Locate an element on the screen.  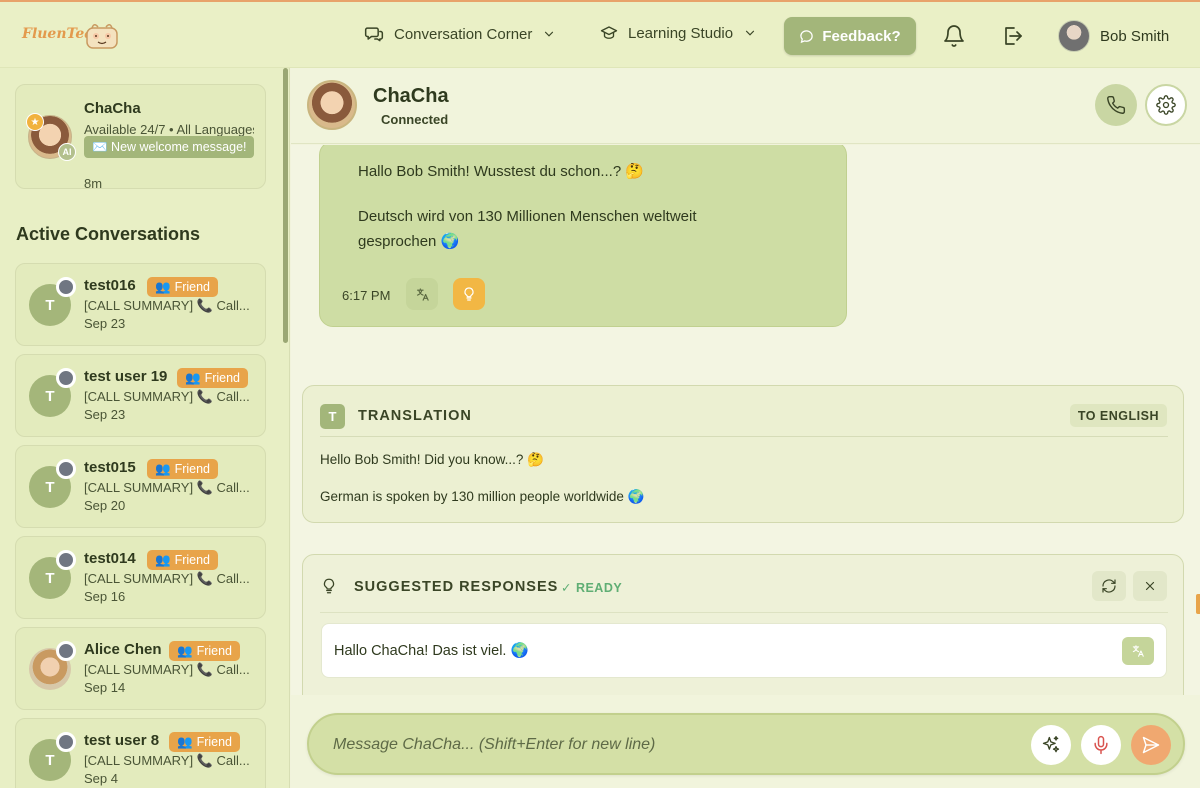
sparkles-icon is located at coordinates (1051, 744).